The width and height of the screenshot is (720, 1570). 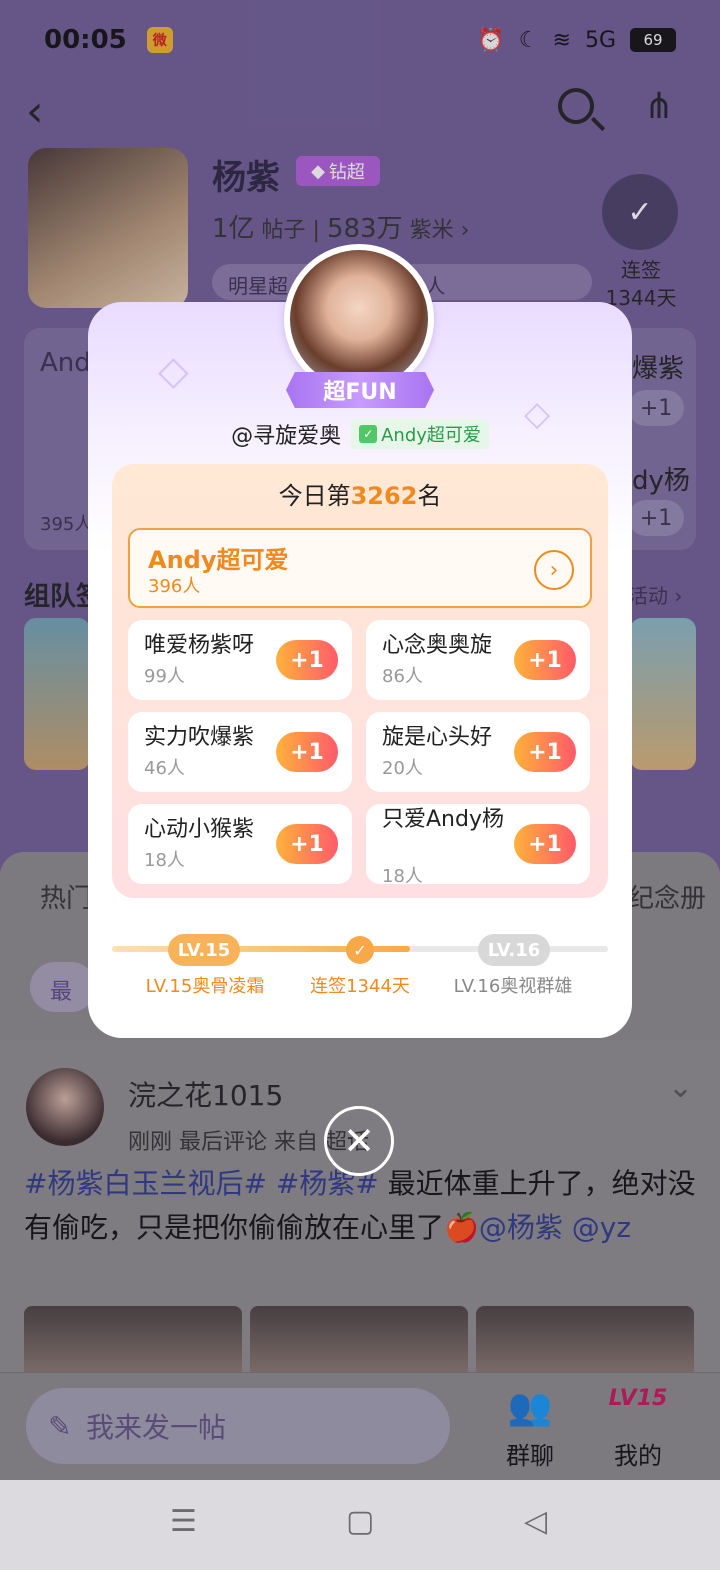 I want to click on rank-number: 3262, so click(x=384, y=496).